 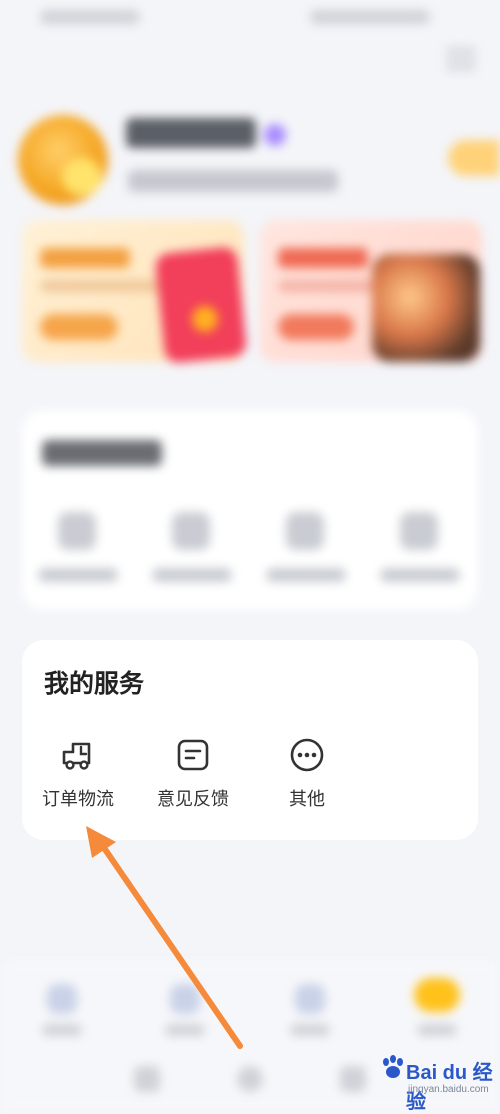 I want to click on watermark-url: jingyan.baidu.com, so click(x=448, y=1089).